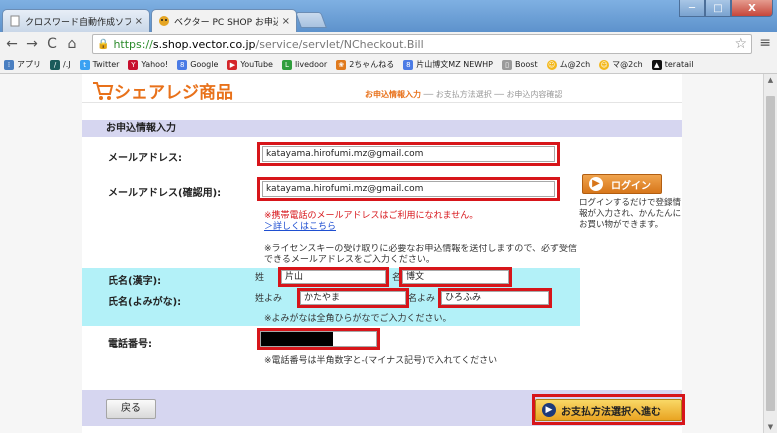 The height and width of the screenshot is (433, 777). What do you see at coordinates (197, 64) in the screenshot?
I see `bookmark-google: 8 Google` at bounding box center [197, 64].